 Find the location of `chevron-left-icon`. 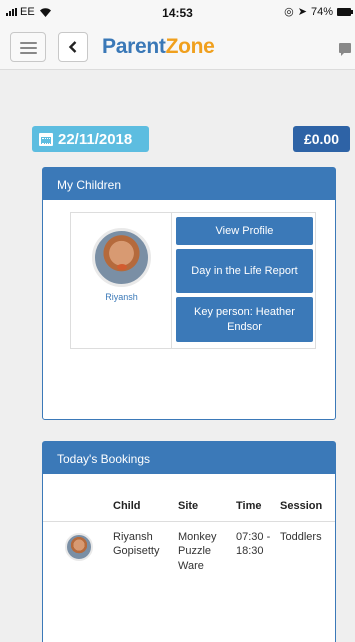

chevron-left-icon is located at coordinates (72, 47).